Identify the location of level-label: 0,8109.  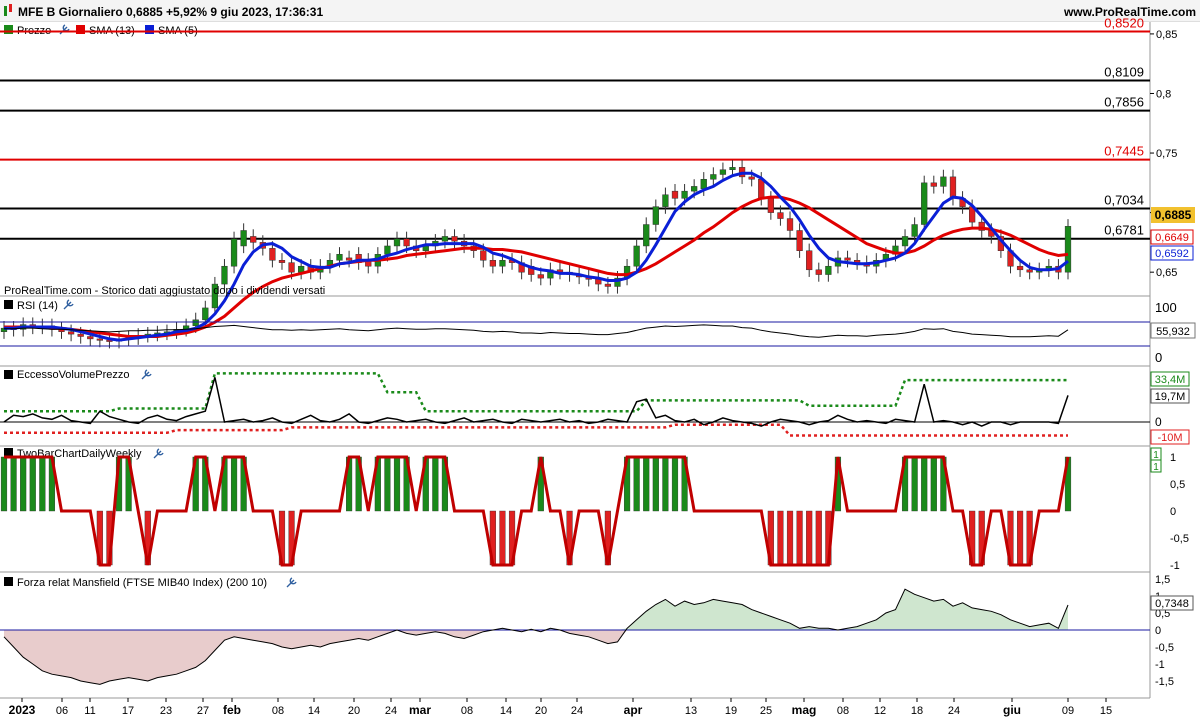
(1124, 71).